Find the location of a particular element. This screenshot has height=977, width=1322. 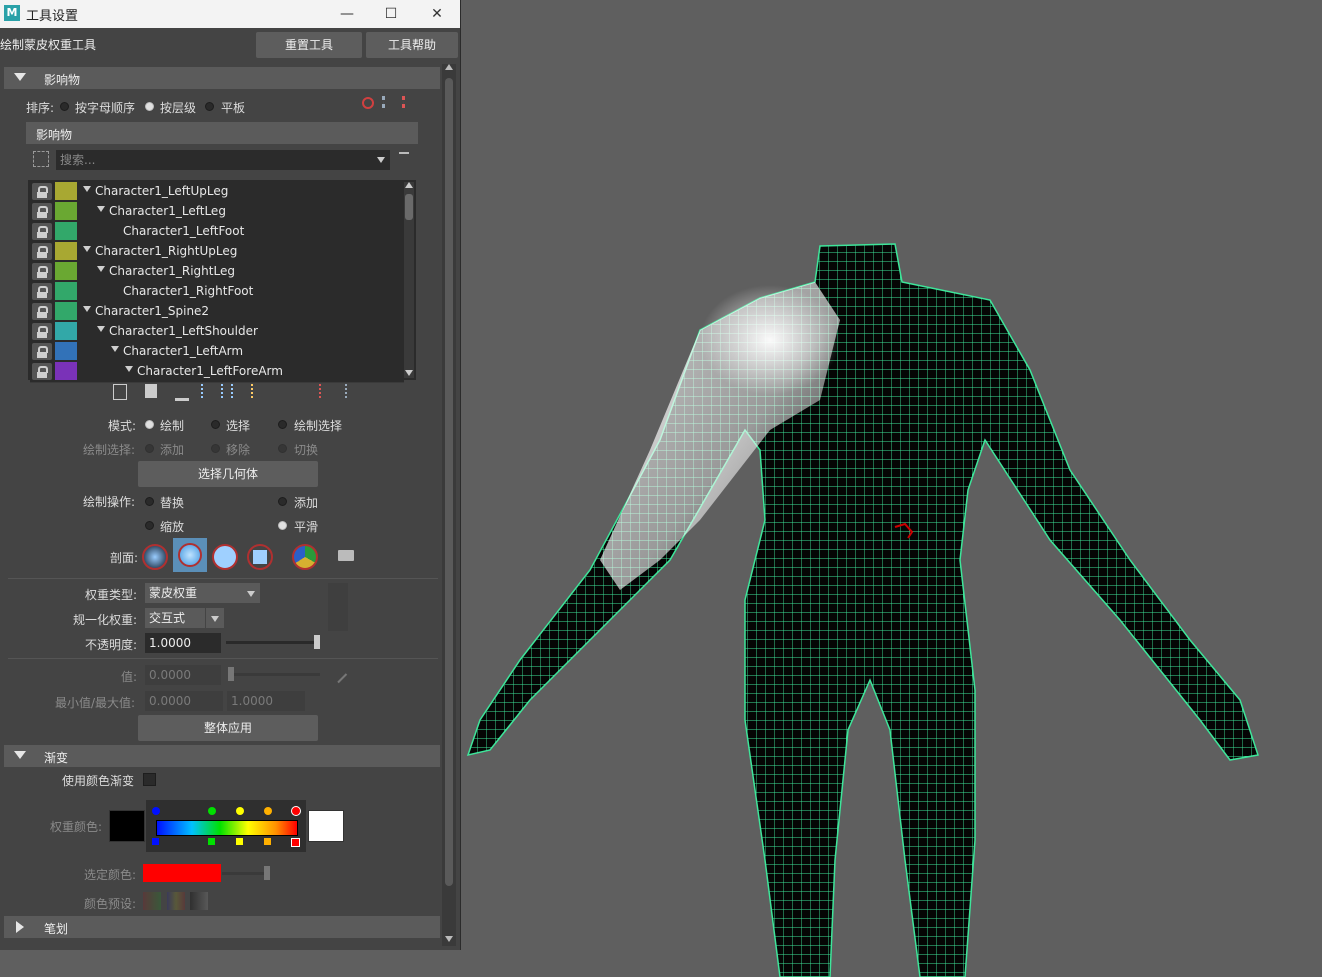

influence-row: Character1_Spine2 is located at coordinates (217, 312).